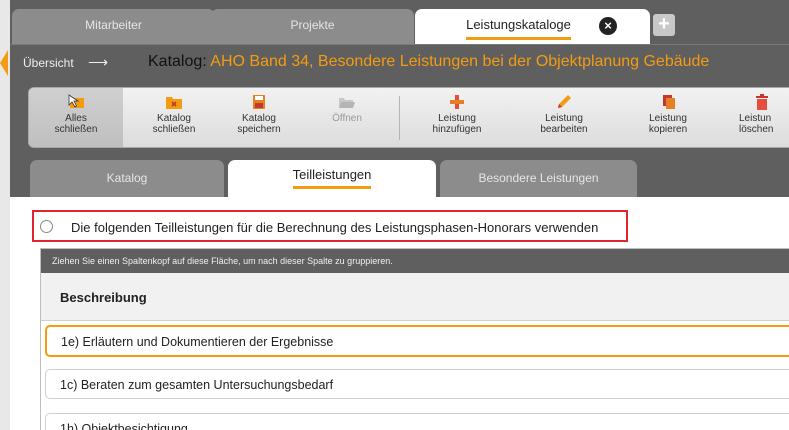  Describe the element at coordinates (48, 63) in the screenshot. I see `breadcrumb-overview-link: Übersicht` at that location.